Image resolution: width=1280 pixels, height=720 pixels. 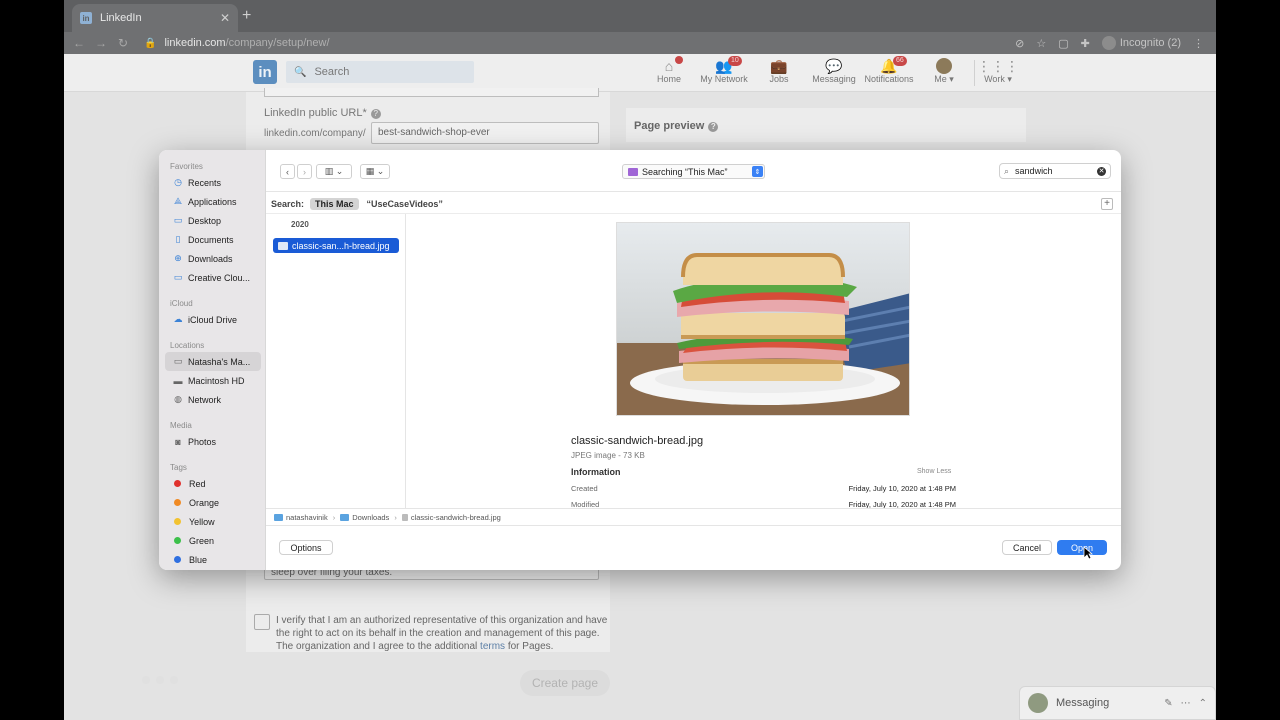 I want to click on public-url-input: best-sandwich-shop-ever, so click(x=485, y=133).